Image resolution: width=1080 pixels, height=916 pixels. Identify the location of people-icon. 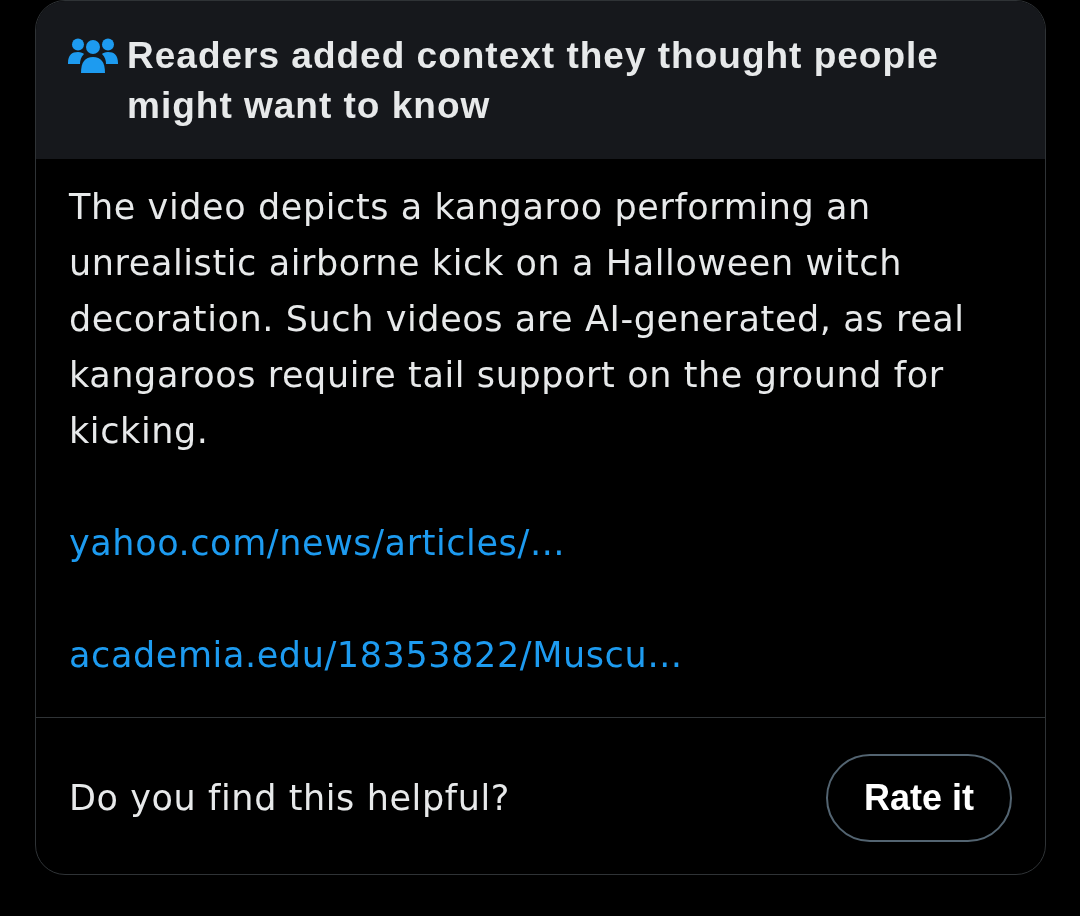
(93, 55).